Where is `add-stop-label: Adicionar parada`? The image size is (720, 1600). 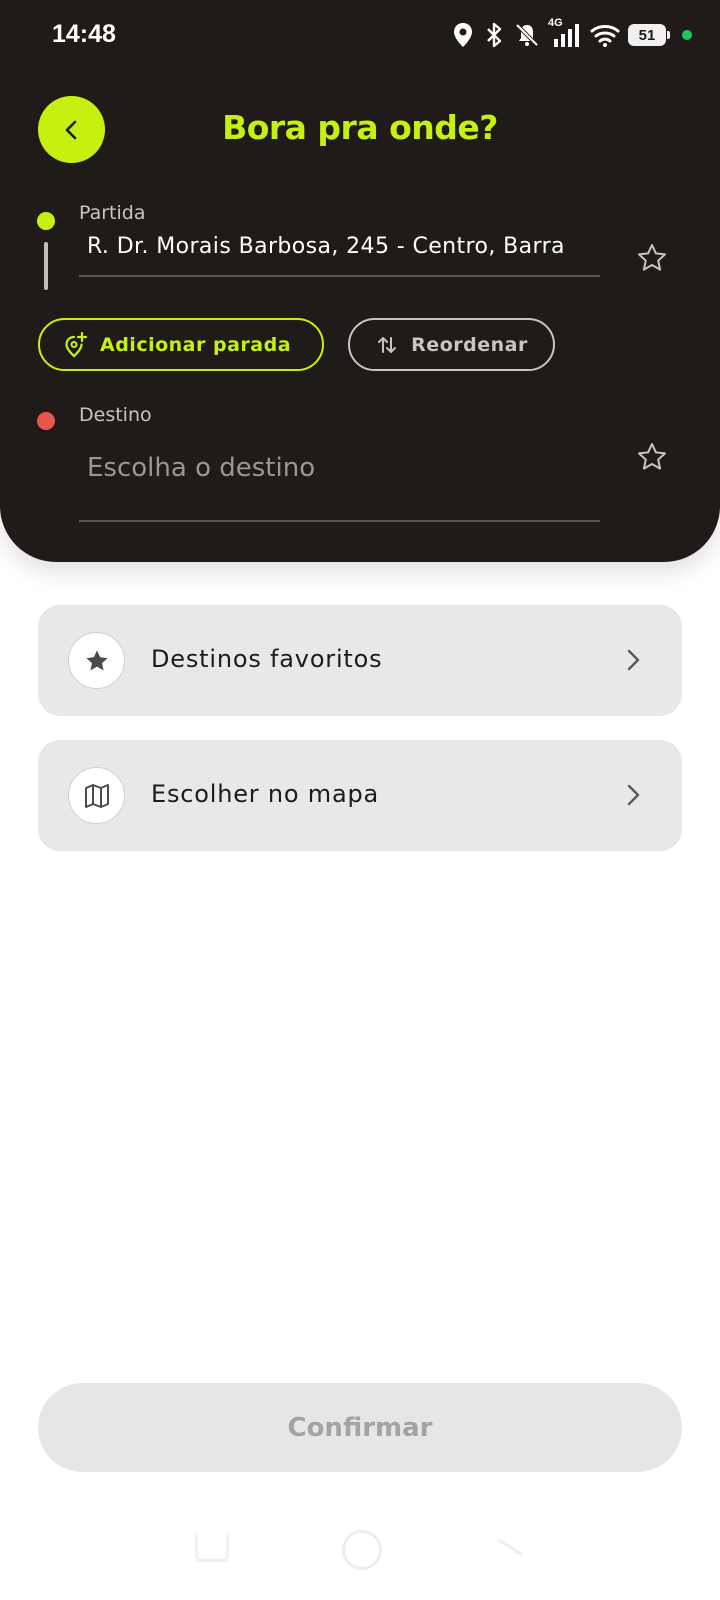 add-stop-label: Adicionar parada is located at coordinates (196, 344).